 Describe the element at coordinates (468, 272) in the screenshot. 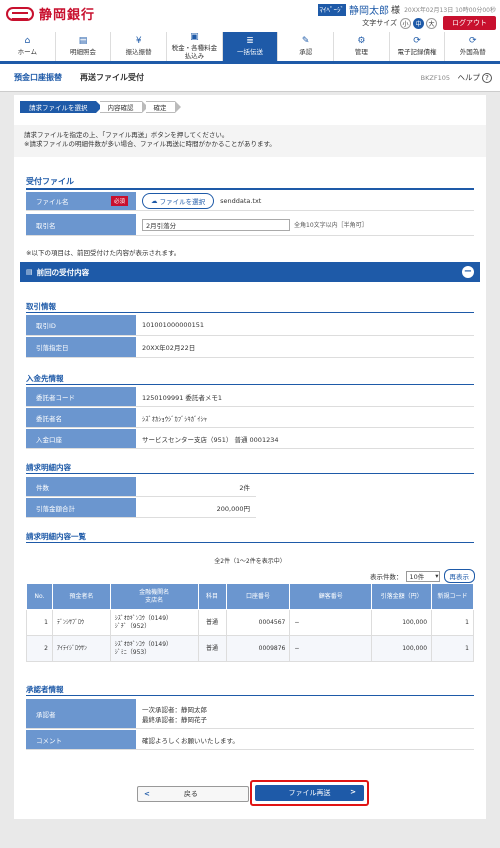

I see `collapse-icon: −` at that location.